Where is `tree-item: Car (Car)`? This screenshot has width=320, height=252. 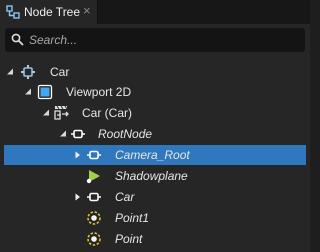
tree-item: Car (Car) is located at coordinates (155, 113).